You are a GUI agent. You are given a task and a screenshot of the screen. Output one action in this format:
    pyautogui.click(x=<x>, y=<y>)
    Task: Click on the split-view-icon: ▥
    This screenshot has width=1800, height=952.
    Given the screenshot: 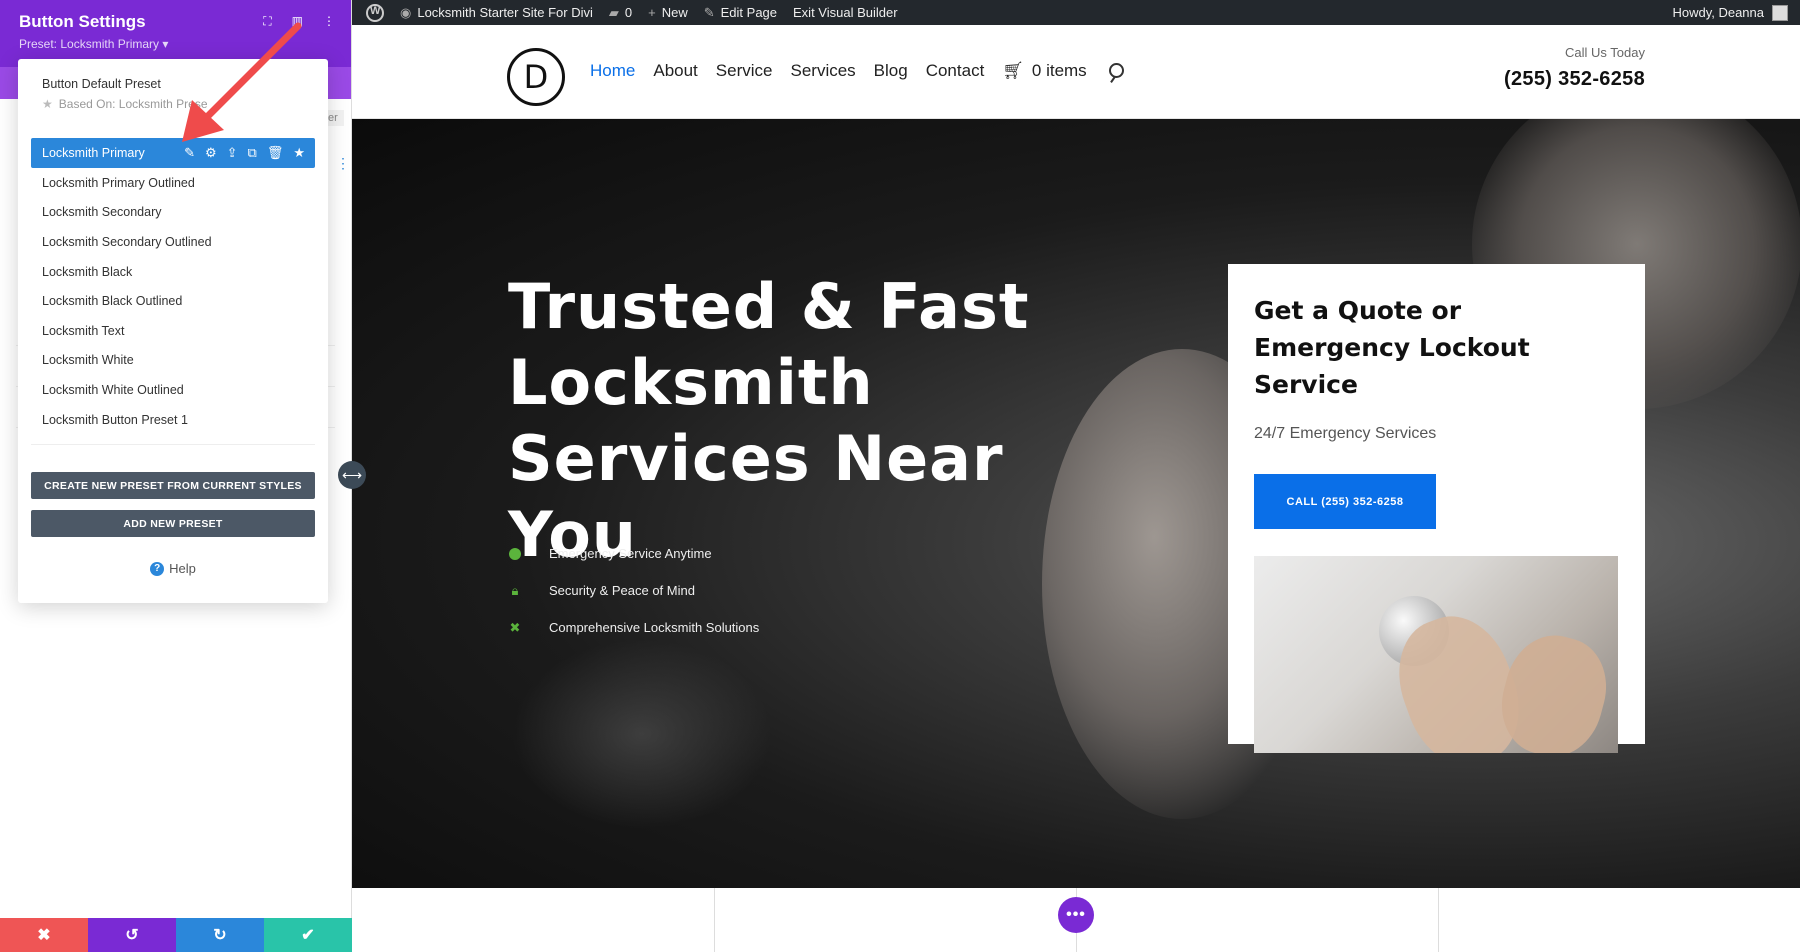 What is the action you would take?
    pyautogui.click(x=297, y=21)
    